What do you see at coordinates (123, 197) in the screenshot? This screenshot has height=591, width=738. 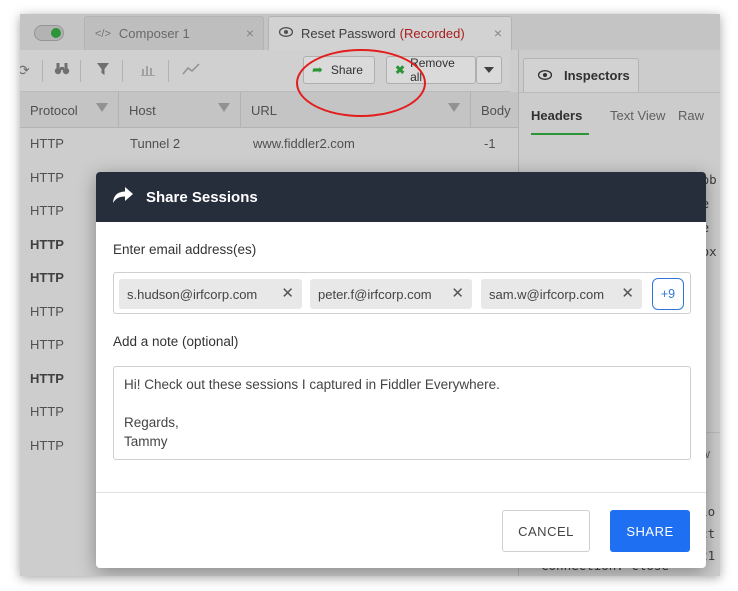 I see `share-arrow-icon` at bounding box center [123, 197].